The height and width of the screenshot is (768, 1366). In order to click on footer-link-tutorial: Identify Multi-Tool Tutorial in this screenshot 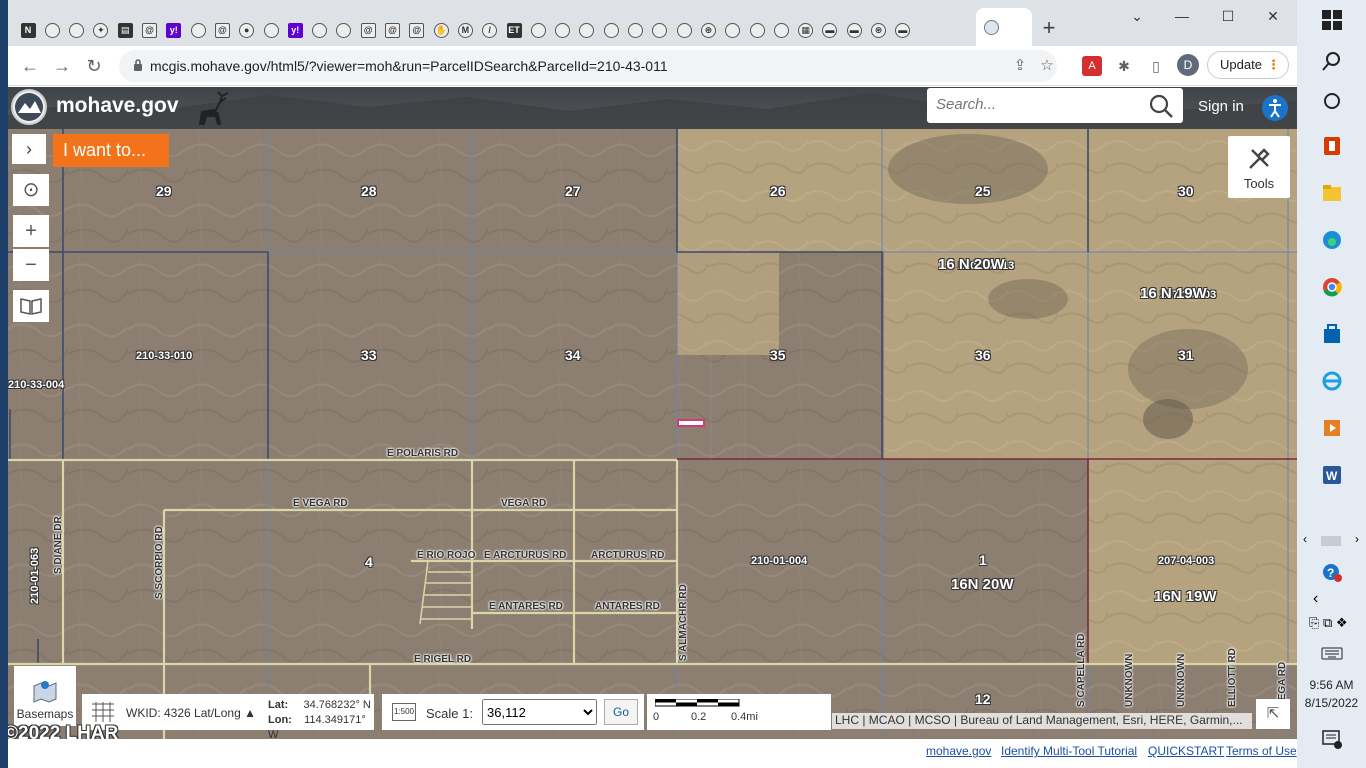, I will do `click(1069, 751)`.